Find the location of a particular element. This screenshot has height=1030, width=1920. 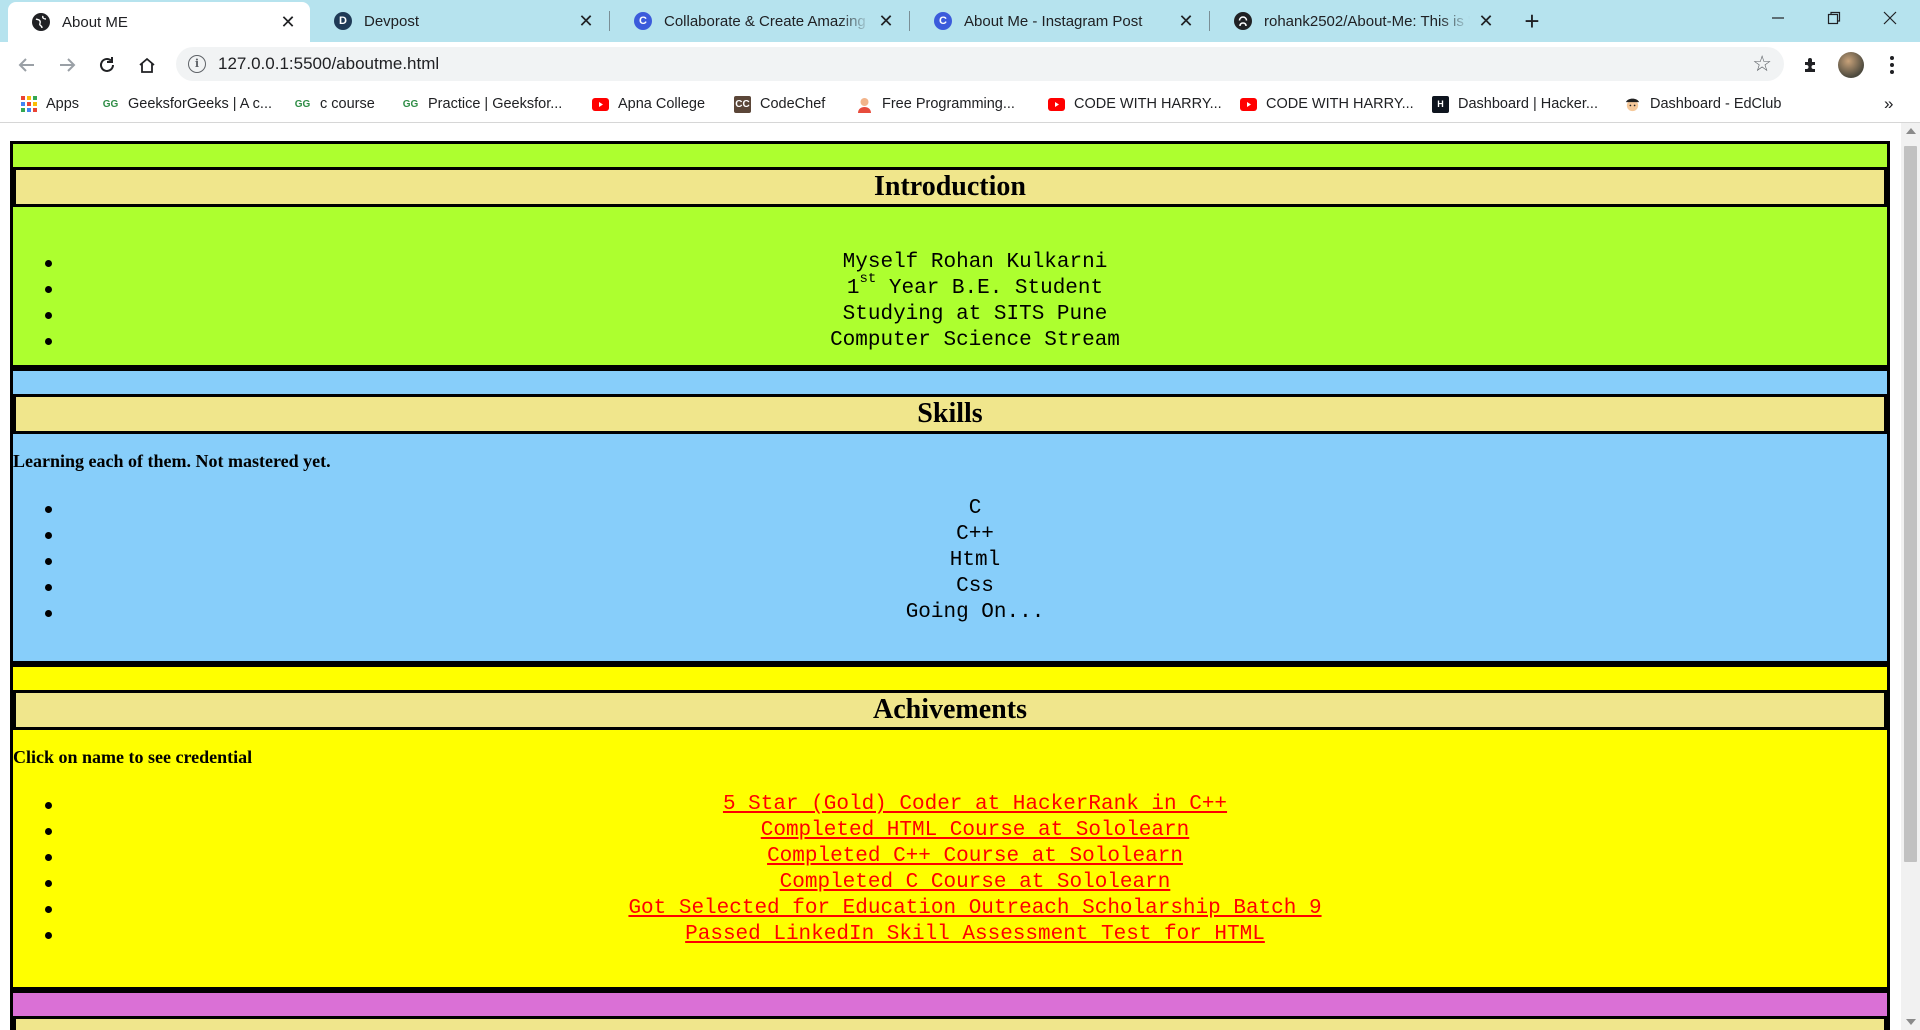

forward-icon is located at coordinates (67, 65).